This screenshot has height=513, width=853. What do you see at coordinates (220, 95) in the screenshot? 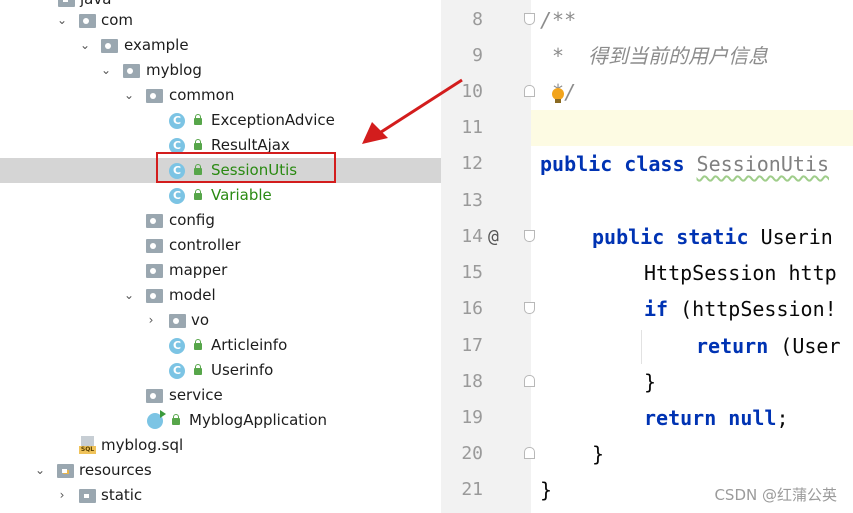
I see `tree-row-common: ⌄ common` at bounding box center [220, 95].